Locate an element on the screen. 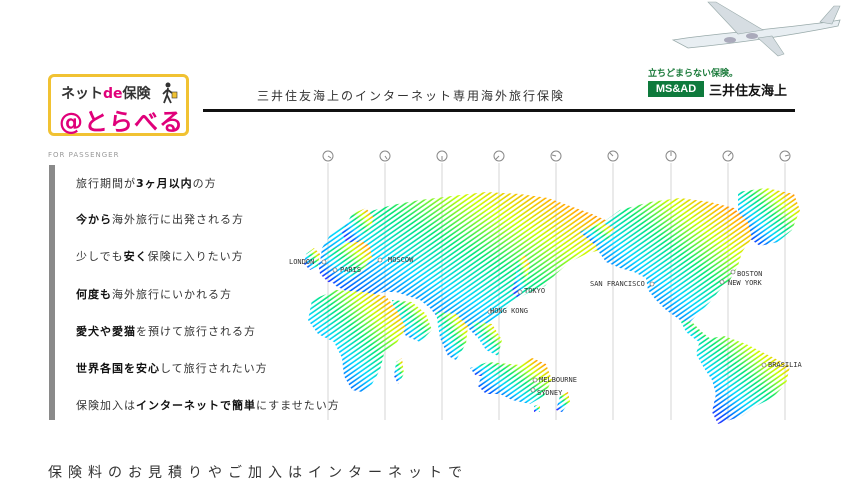  city-label-sydney: SYDNEY is located at coordinates (550, 393).